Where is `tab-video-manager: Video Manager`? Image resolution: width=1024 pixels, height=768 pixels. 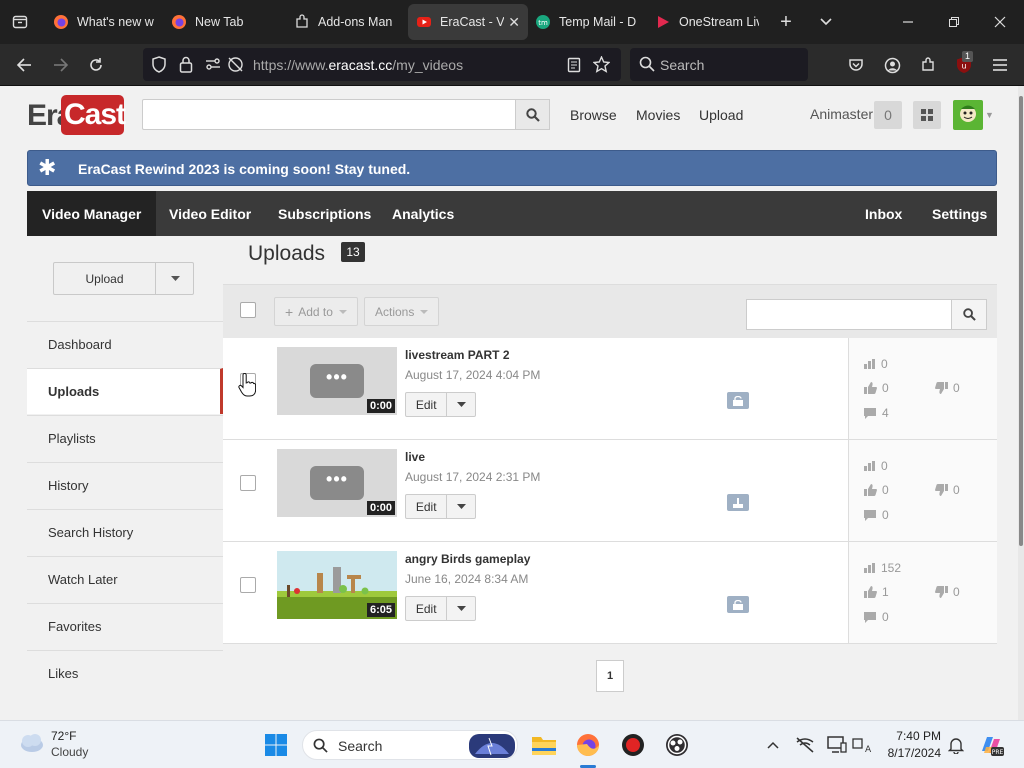
tab-video-manager: Video Manager is located at coordinates (92, 213).